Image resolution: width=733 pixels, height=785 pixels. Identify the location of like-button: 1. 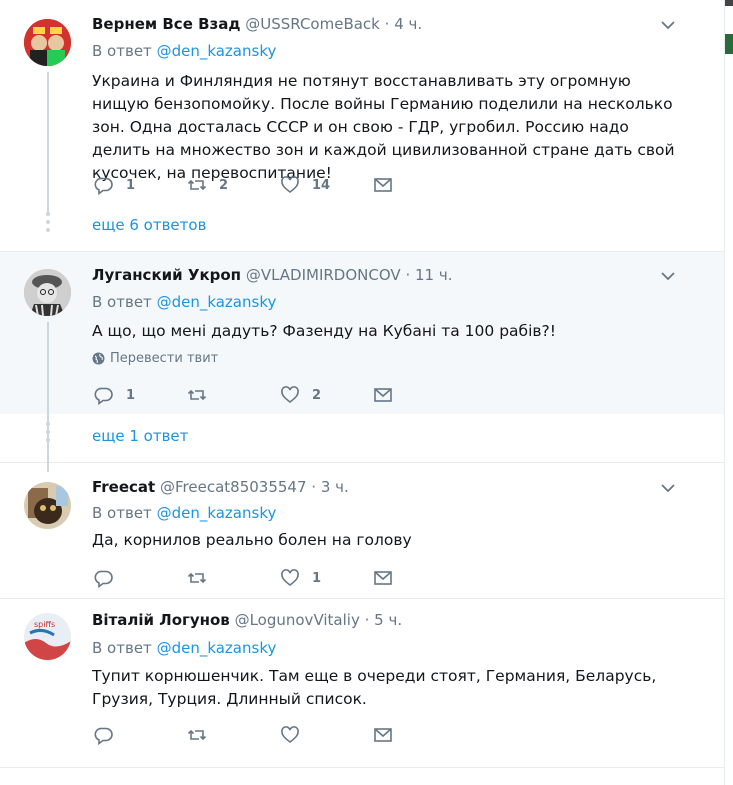
(300, 578).